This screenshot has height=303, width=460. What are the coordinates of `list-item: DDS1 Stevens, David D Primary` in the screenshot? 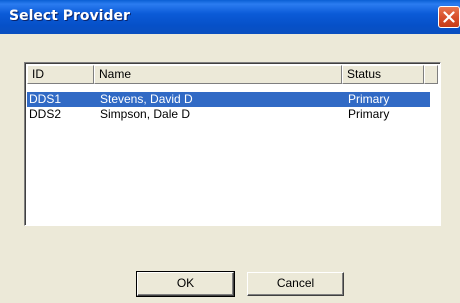 It's located at (228, 99).